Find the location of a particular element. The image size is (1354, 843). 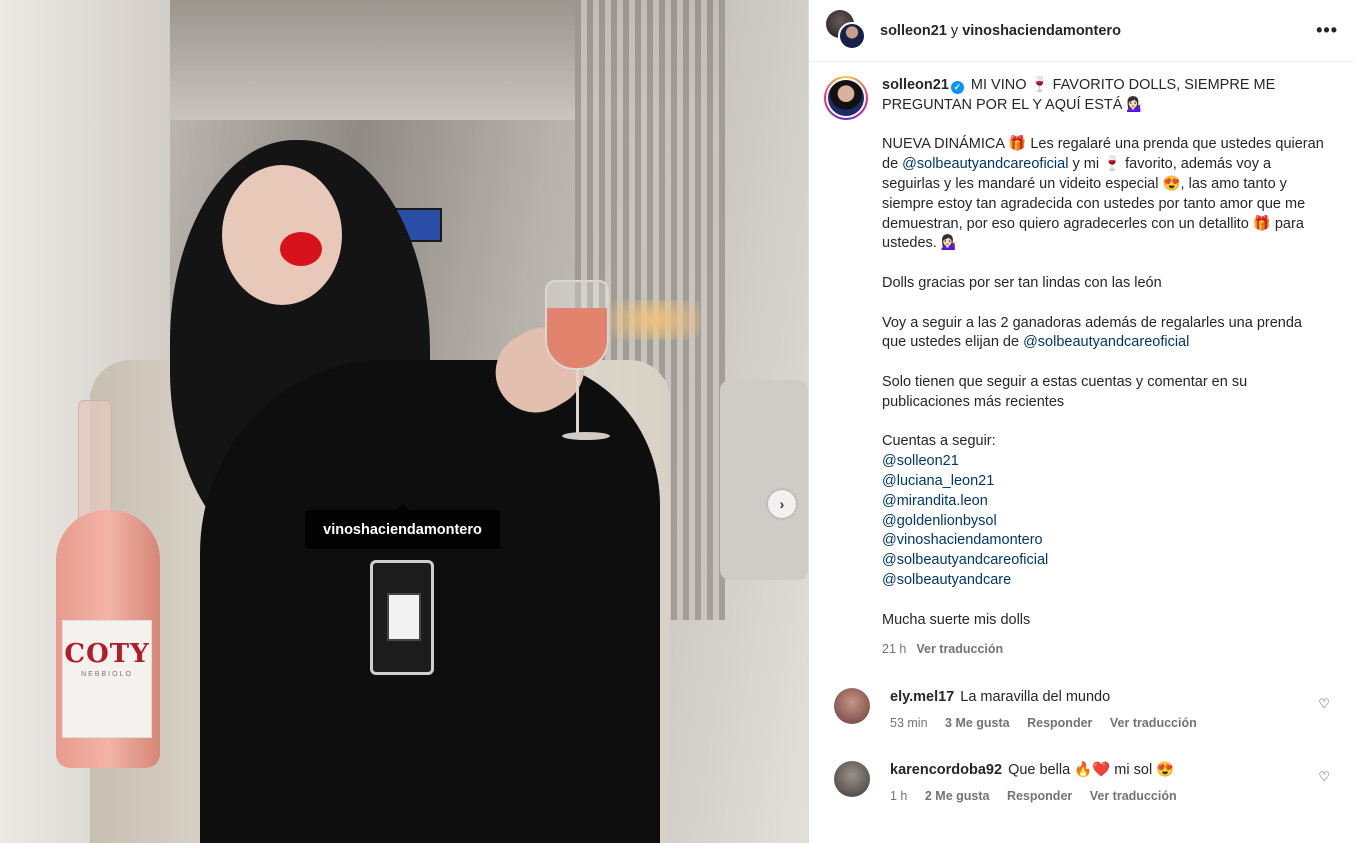

comment-username: ely.mel17 is located at coordinates (922, 697).